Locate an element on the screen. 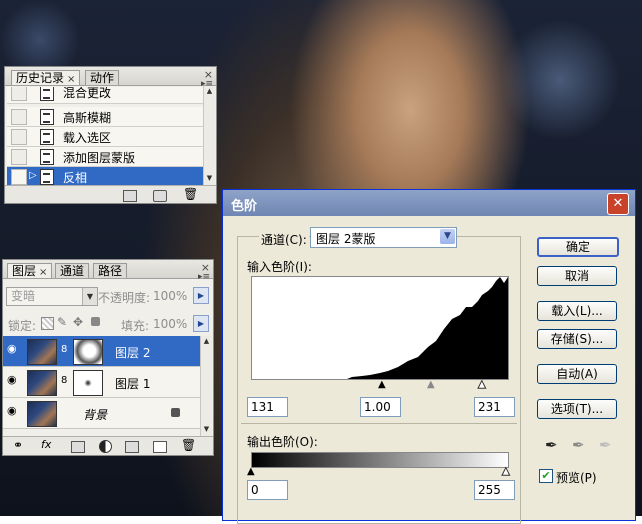  layer-row: ◉ 背景 is located at coordinates (101, 413).